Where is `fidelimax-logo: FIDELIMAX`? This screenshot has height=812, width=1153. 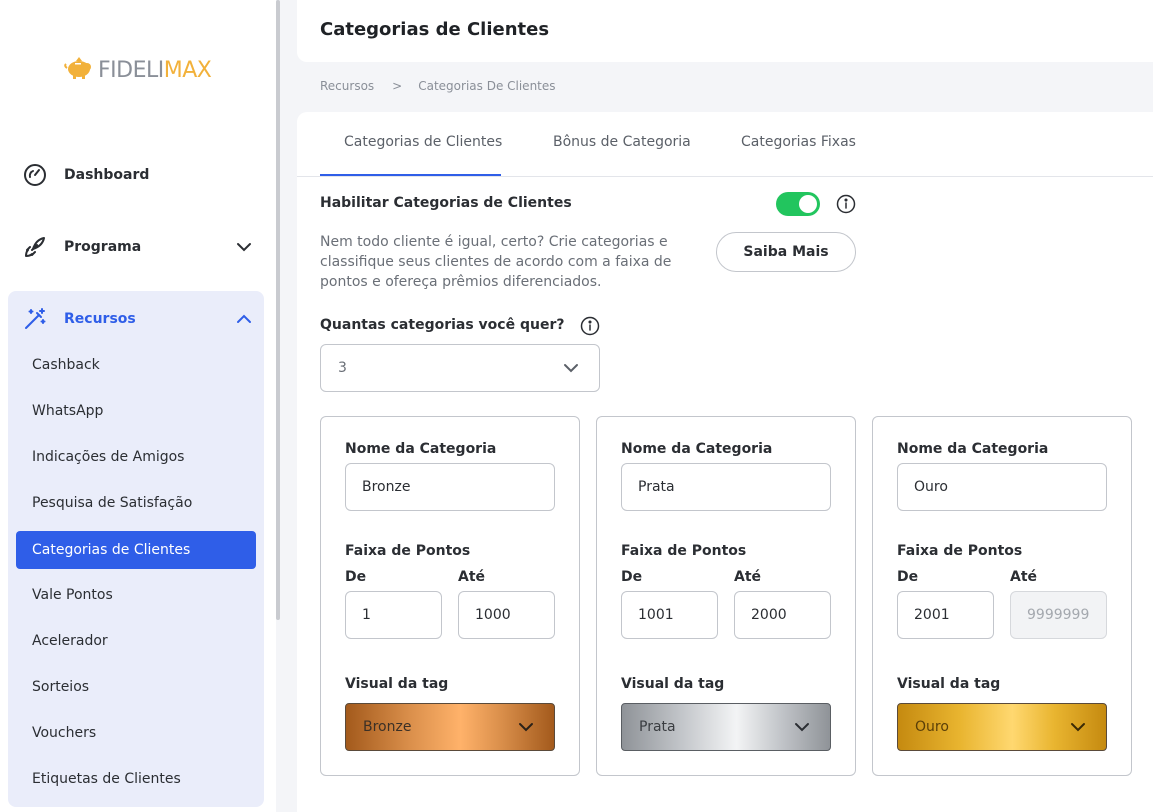 fidelimax-logo: FIDELIMAX is located at coordinates (138, 70).